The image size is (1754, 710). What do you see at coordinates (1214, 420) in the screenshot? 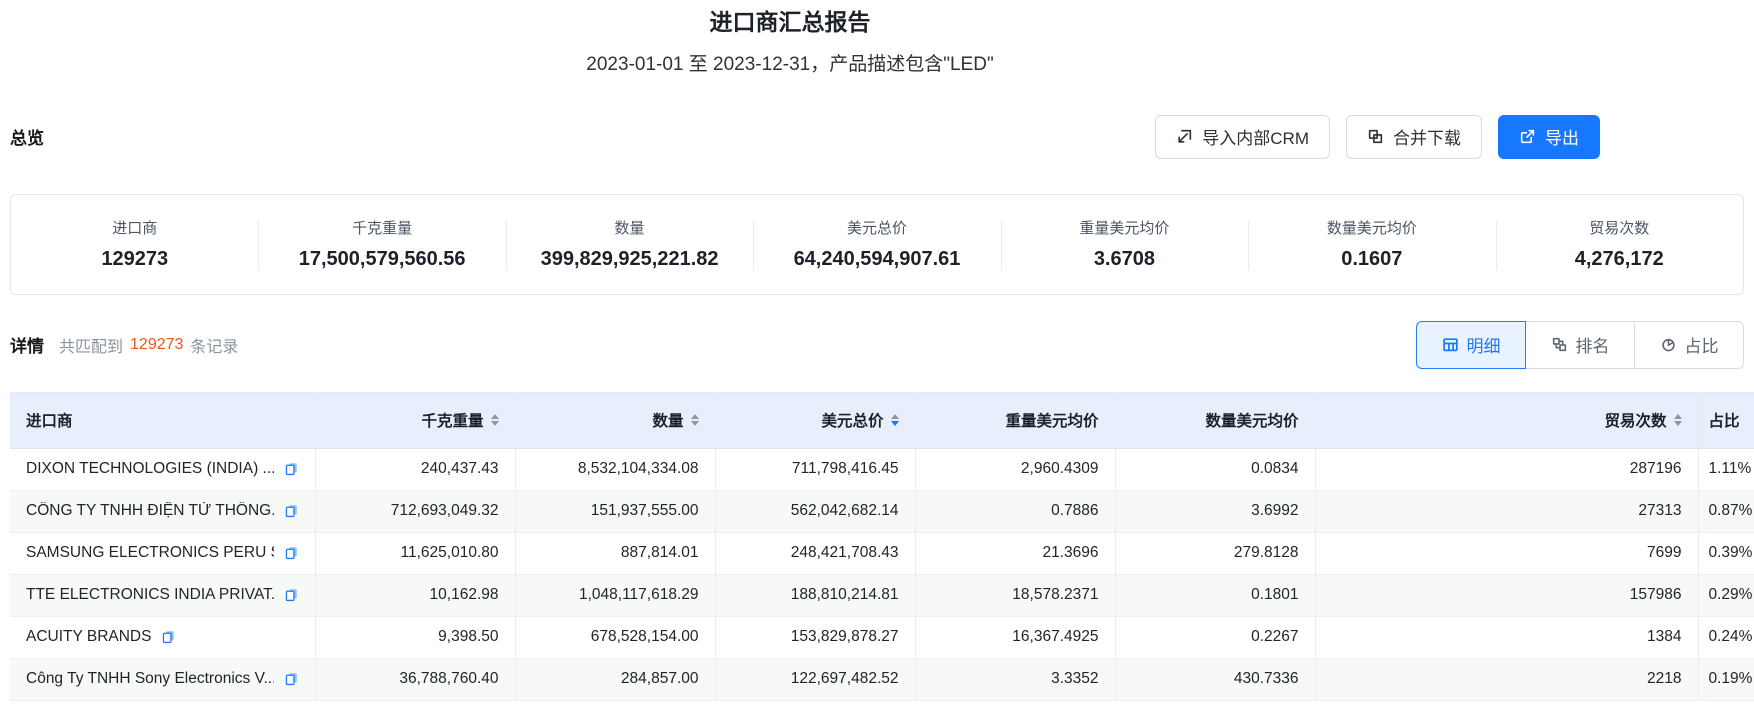
I see `column-header-usd_per_qty: 数量美元均价` at bounding box center [1214, 420].